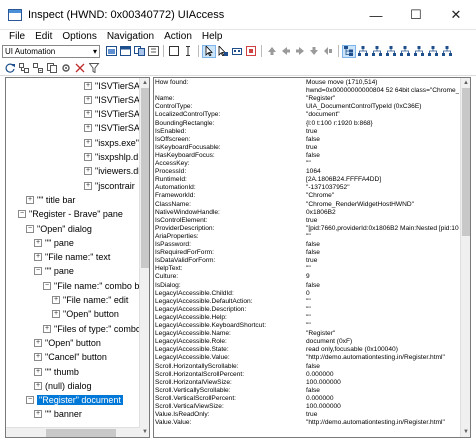 The height and width of the screenshot is (443, 476). Describe the element at coordinates (307, 334) in the screenshot. I see `property-row: LegacyIAccessible.Name: "Register"` at that location.